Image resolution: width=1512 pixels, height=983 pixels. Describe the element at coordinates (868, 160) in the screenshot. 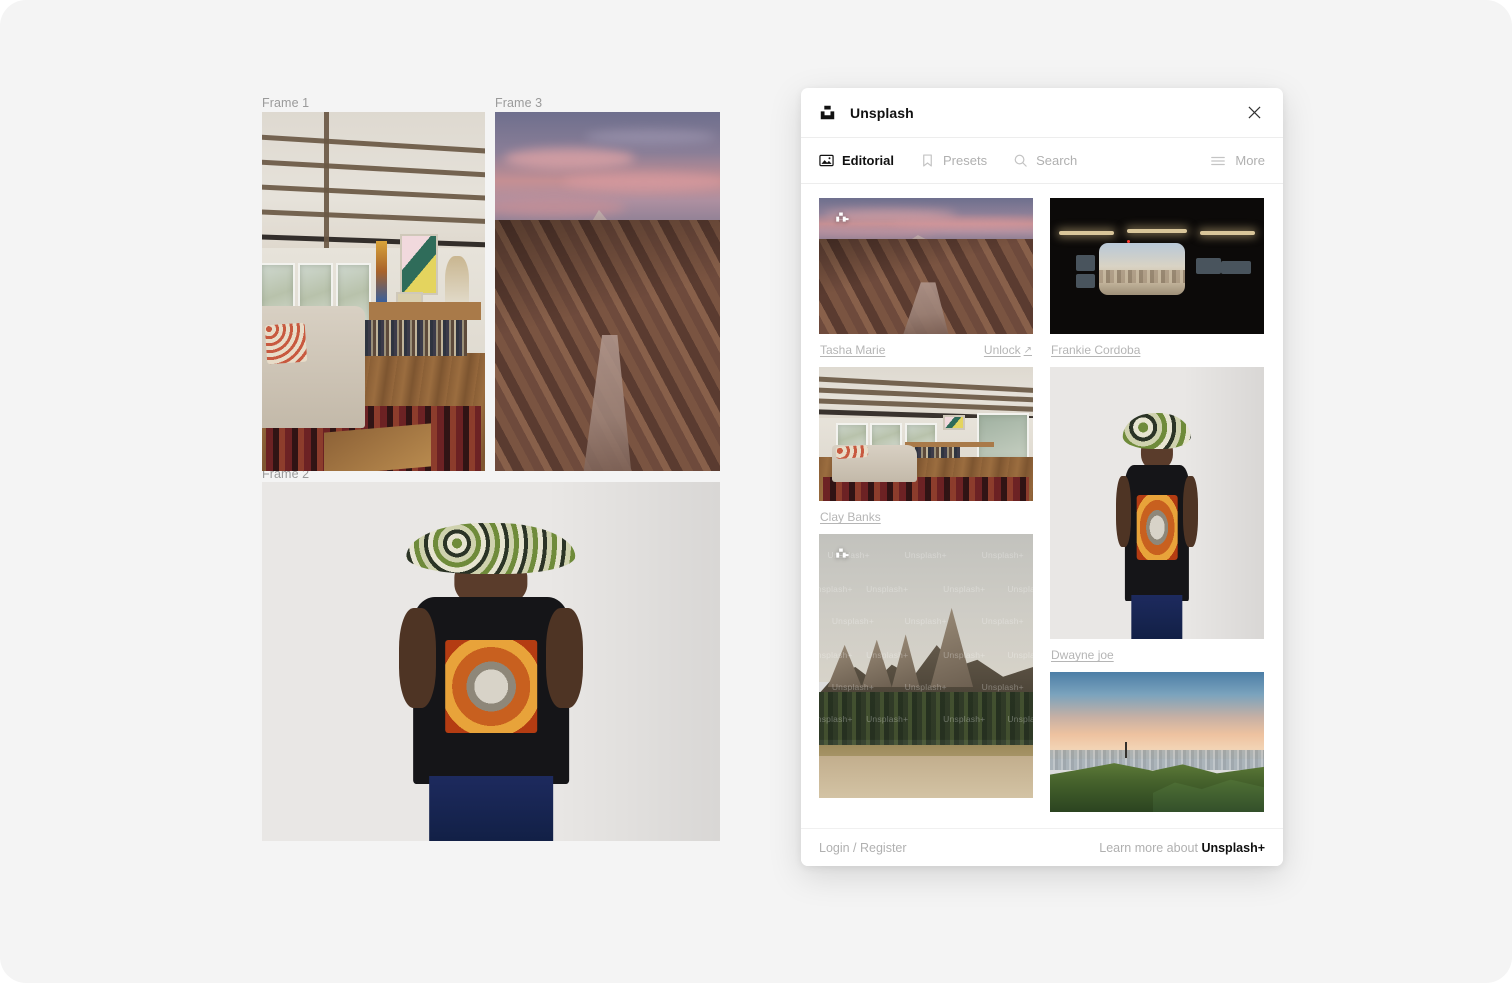

I see `tab-editorial-label: Editorial` at that location.